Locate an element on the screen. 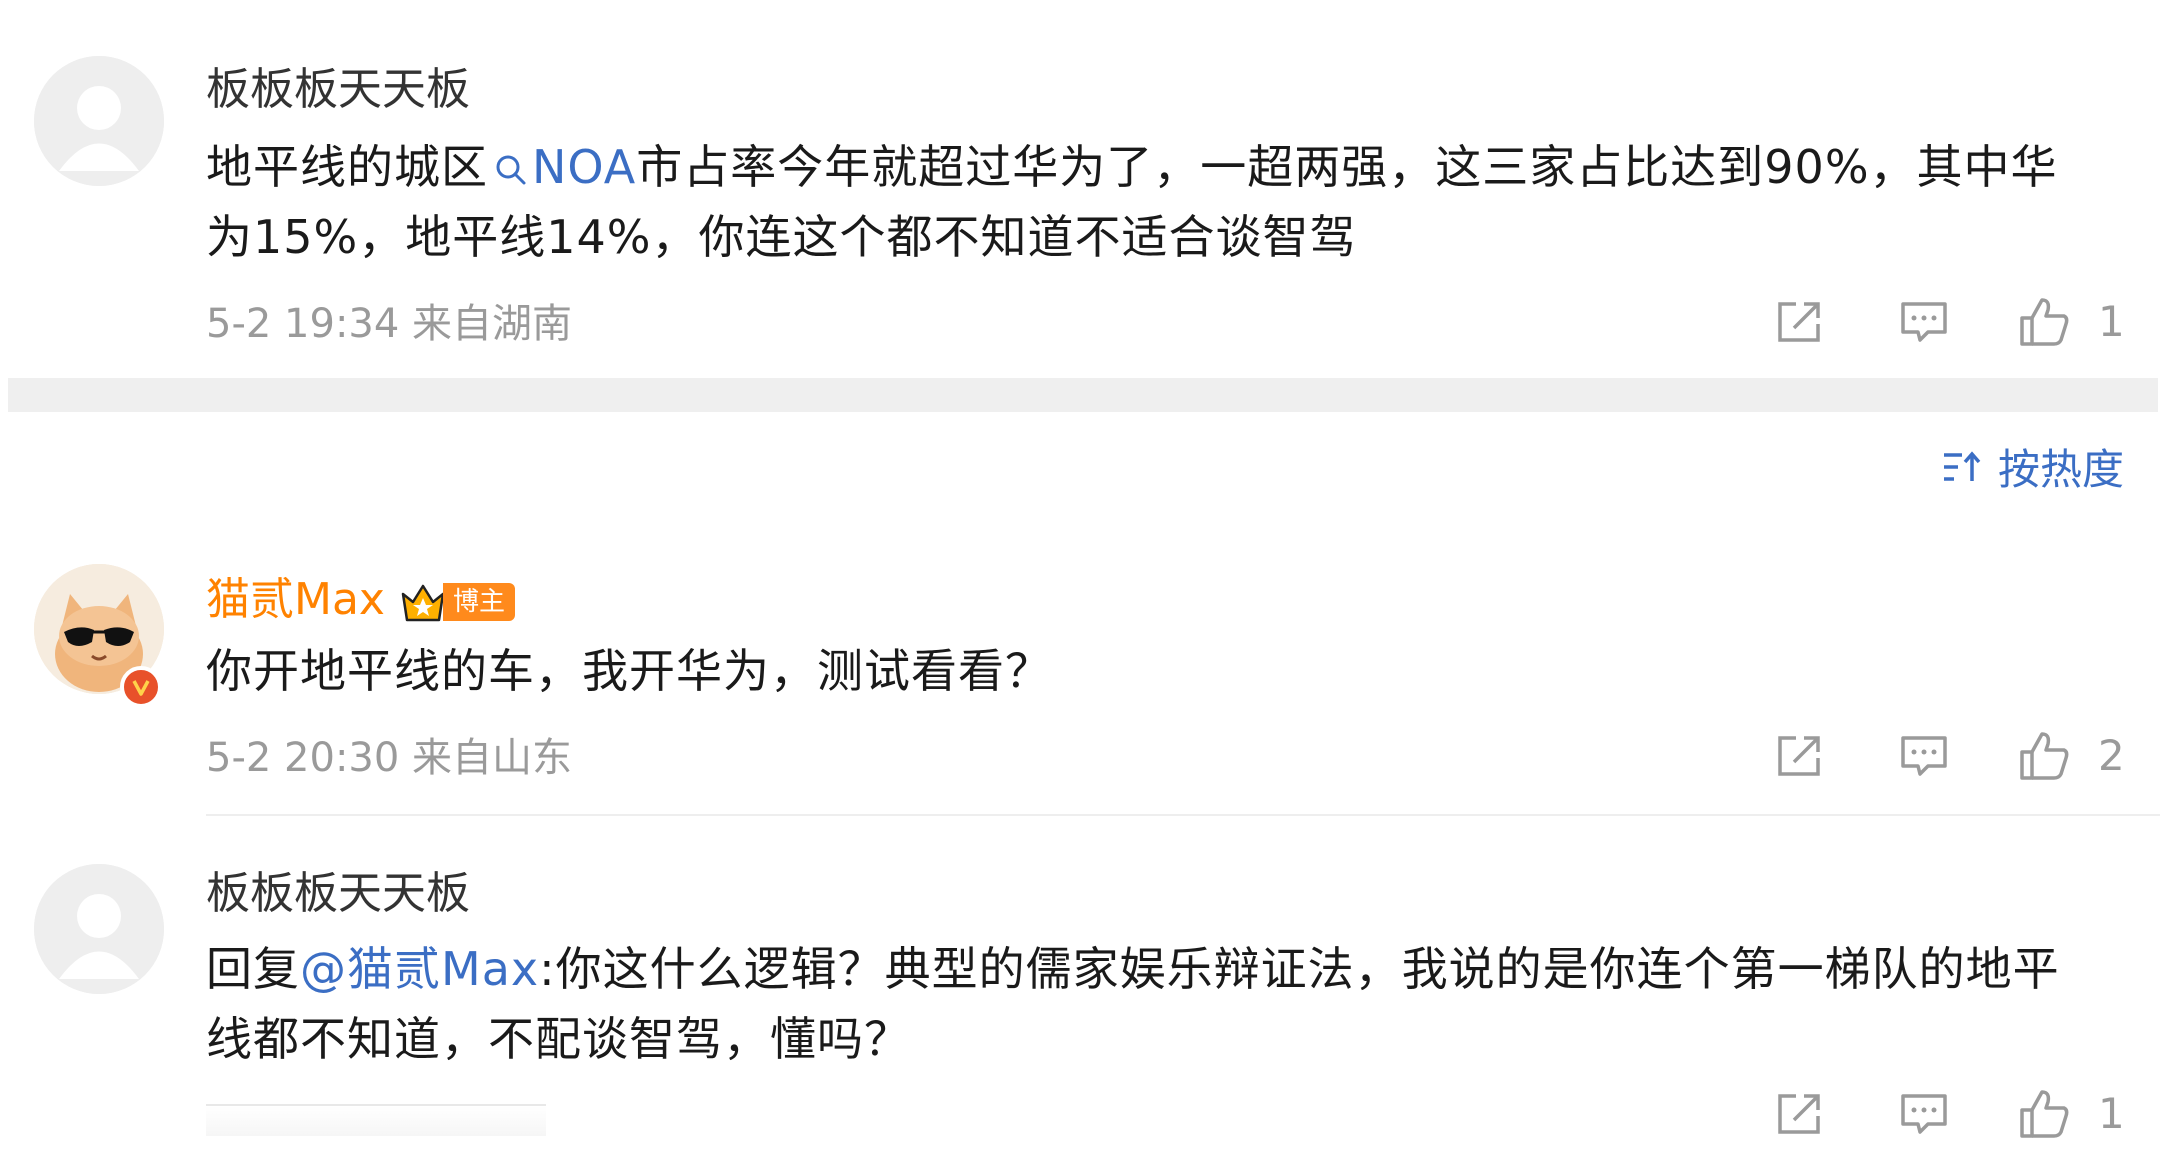 This screenshot has height=1174, width=2160. sort-label: 按热度 is located at coordinates (2060, 469).